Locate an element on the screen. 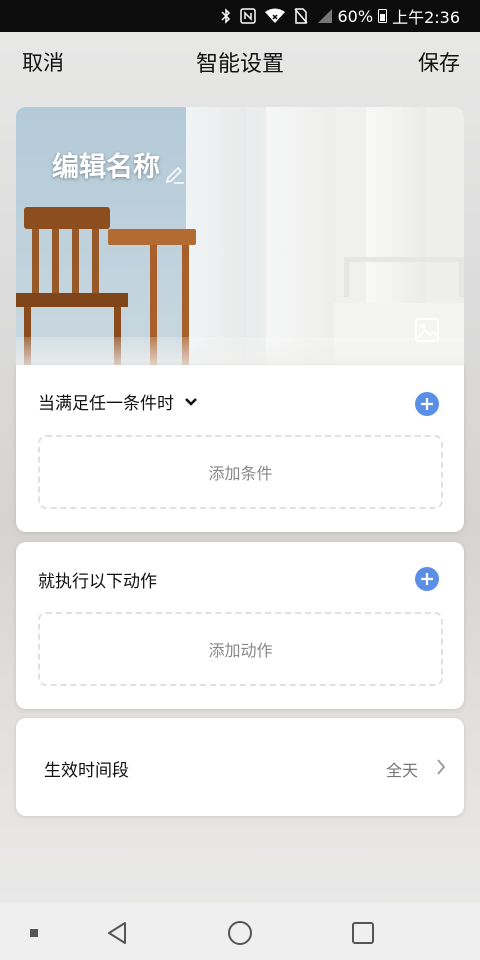  cover-curtain is located at coordinates (301, 236).